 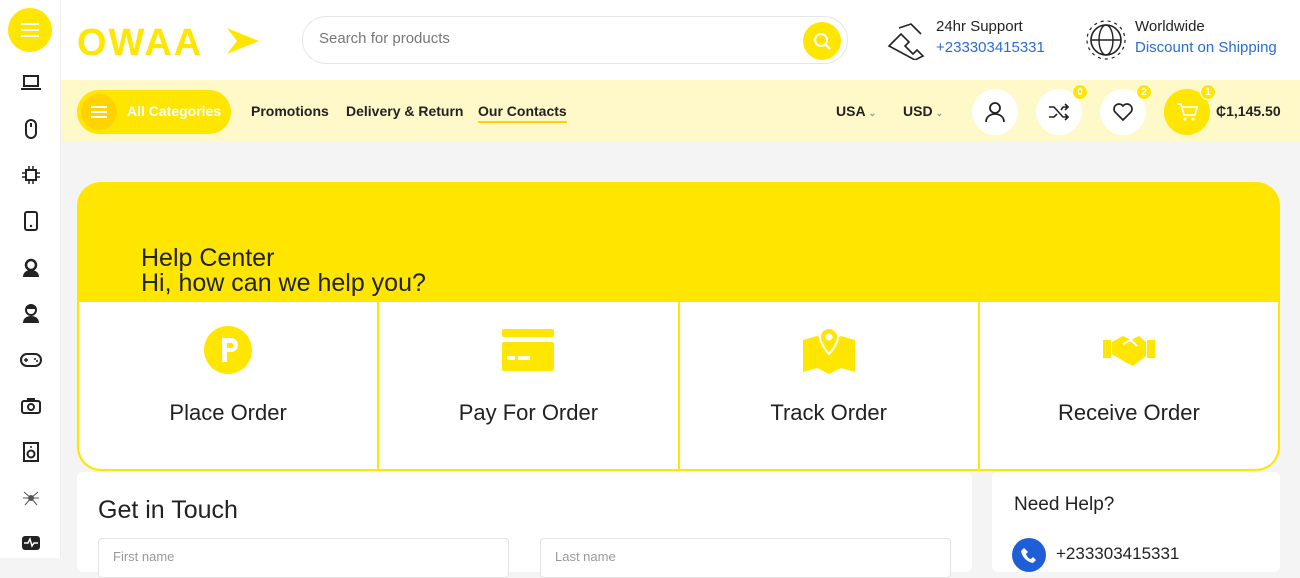 What do you see at coordinates (31, 452) in the screenshot?
I see `speaker-icon` at bounding box center [31, 452].